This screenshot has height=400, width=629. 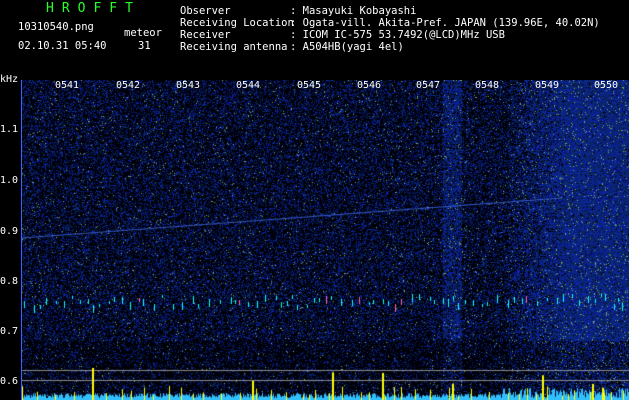 I want to click on time-tick-label: 0546, so click(x=369, y=85).